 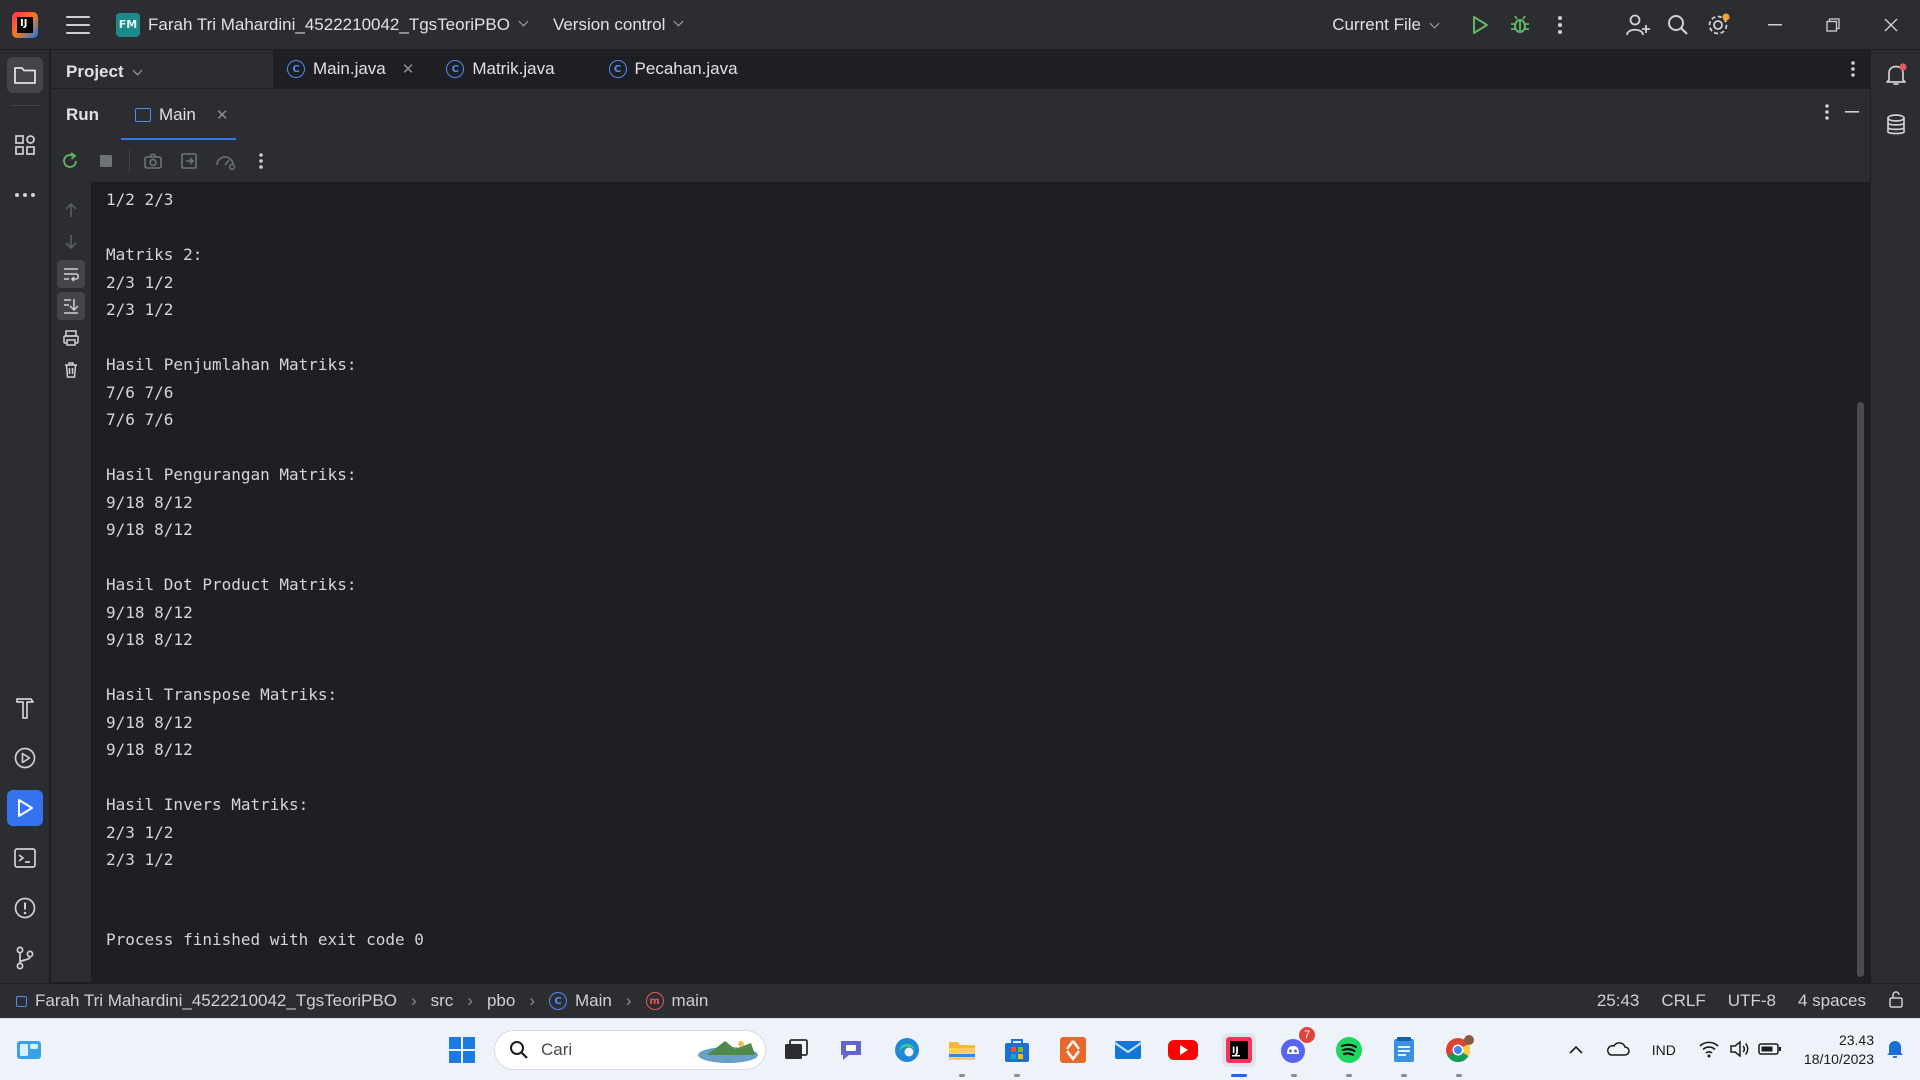 What do you see at coordinates (29, 1050) in the screenshot?
I see `widgets-icon` at bounding box center [29, 1050].